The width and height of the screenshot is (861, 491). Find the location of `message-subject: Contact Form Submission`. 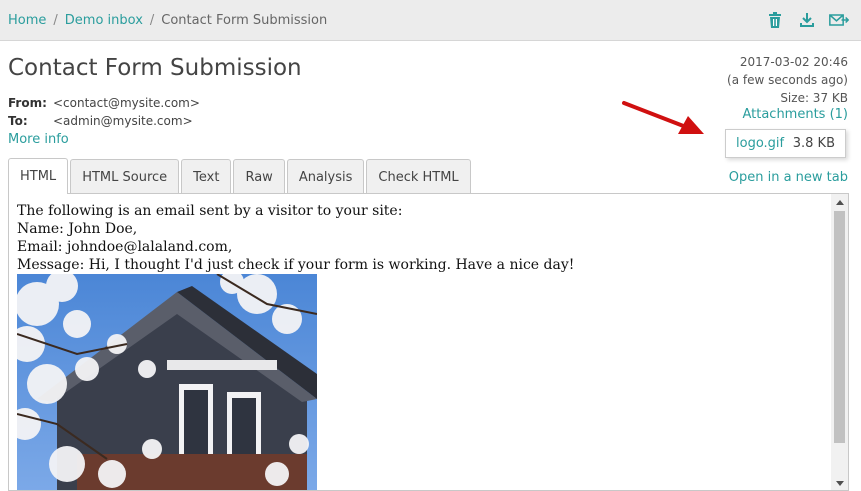

message-subject: Contact Form Submission is located at coordinates (155, 68).